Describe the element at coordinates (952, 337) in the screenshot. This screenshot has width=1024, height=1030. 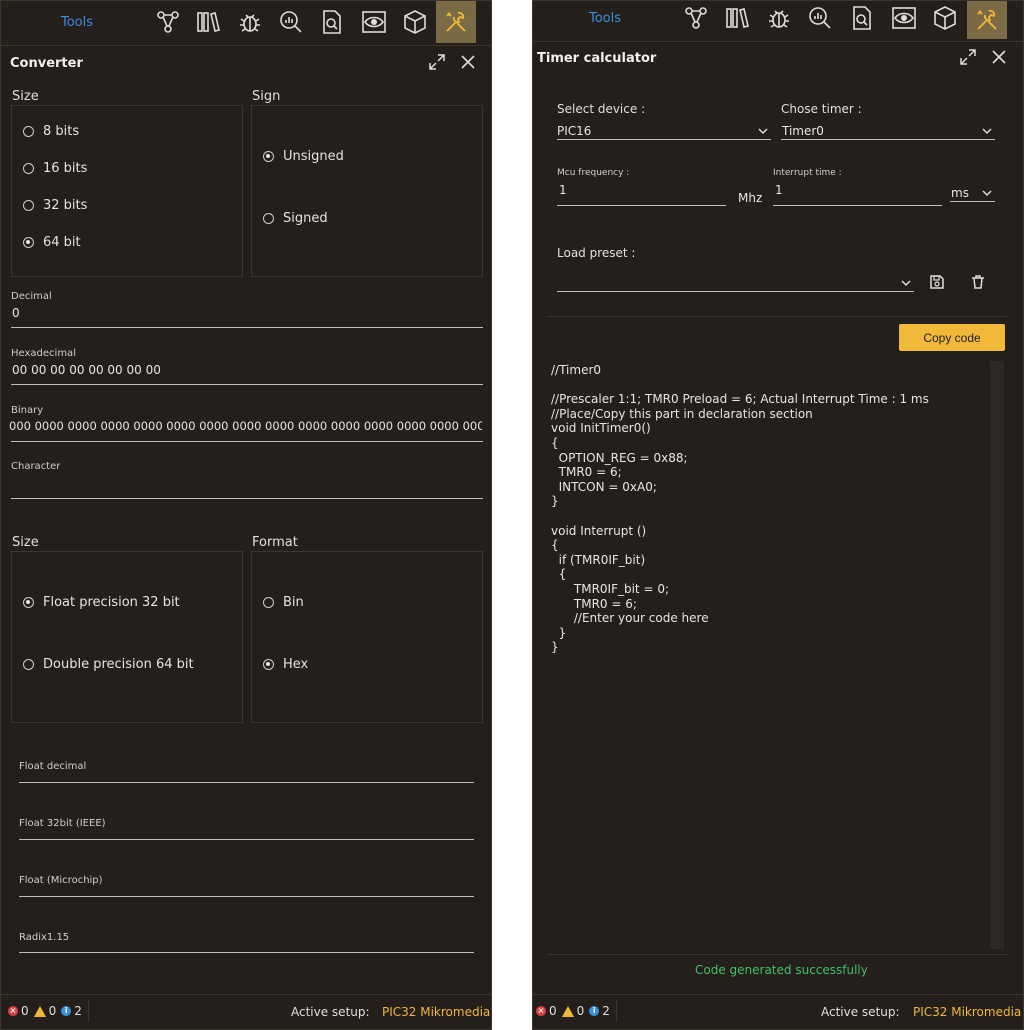
I see `copy-code-button: Copy code` at that location.